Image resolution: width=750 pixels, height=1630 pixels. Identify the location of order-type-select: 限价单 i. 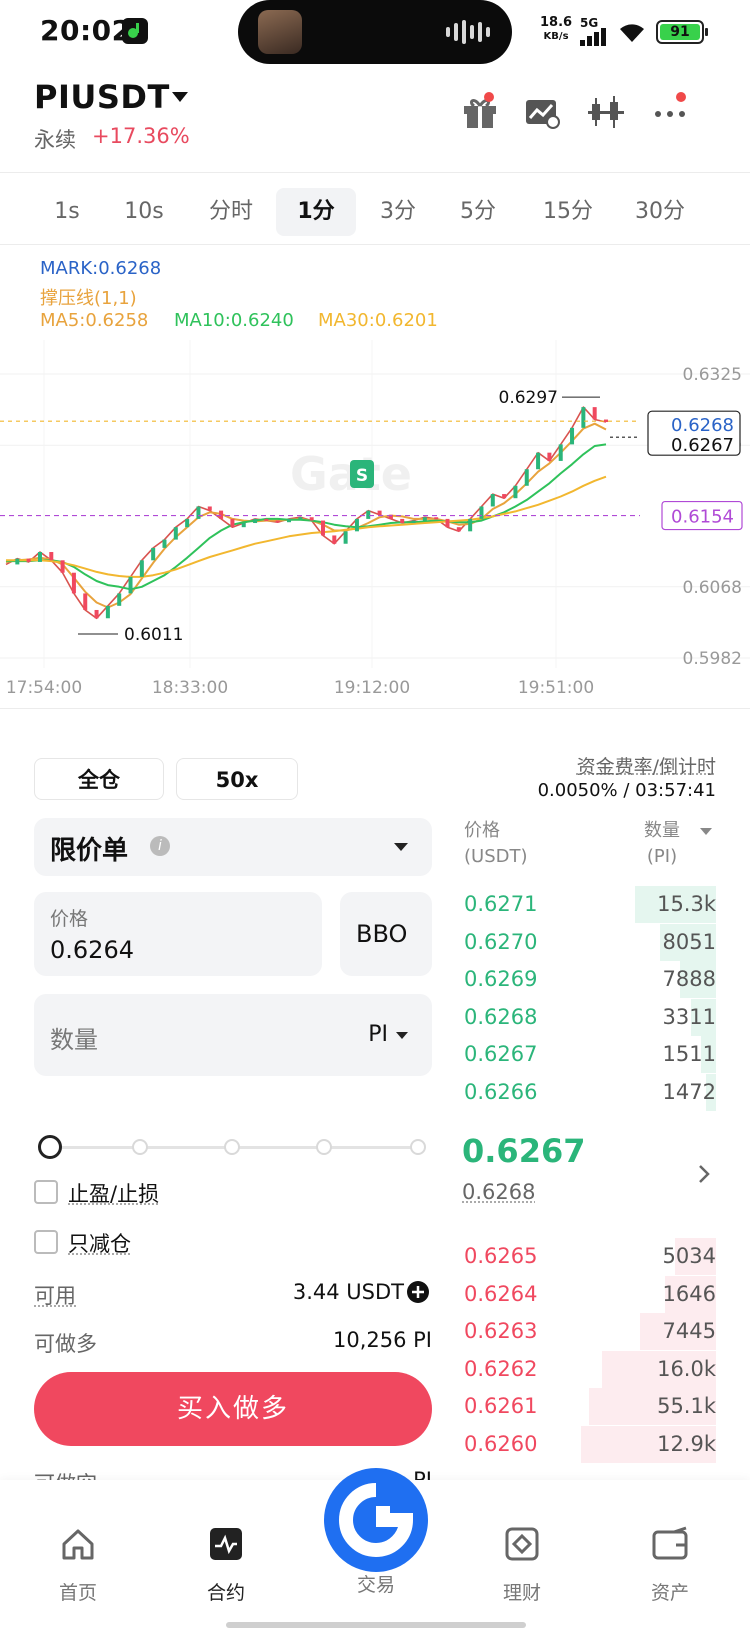
(233, 847).